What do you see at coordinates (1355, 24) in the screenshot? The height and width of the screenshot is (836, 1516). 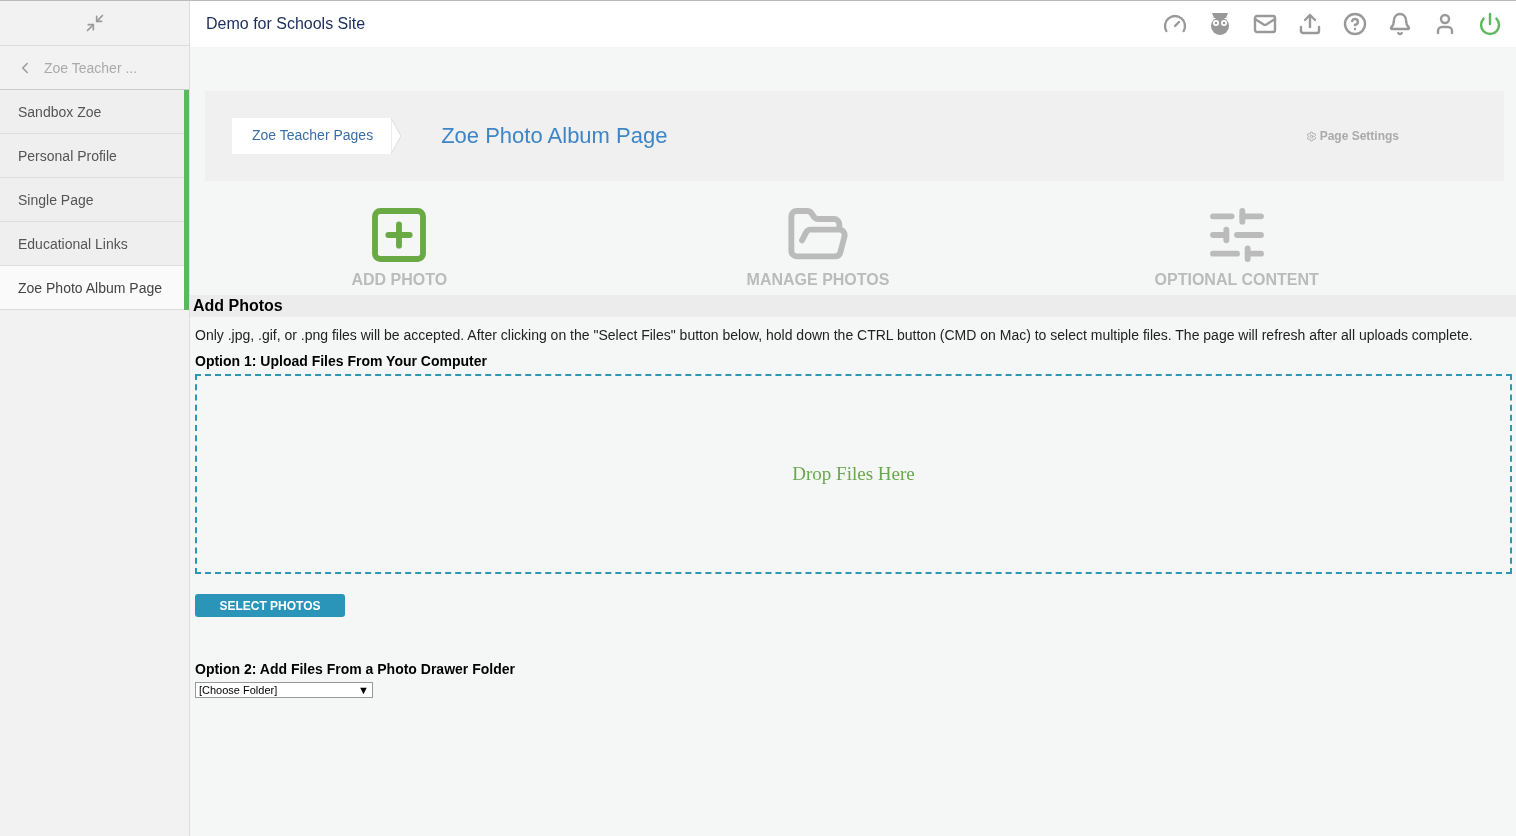 I see `help-icon` at bounding box center [1355, 24].